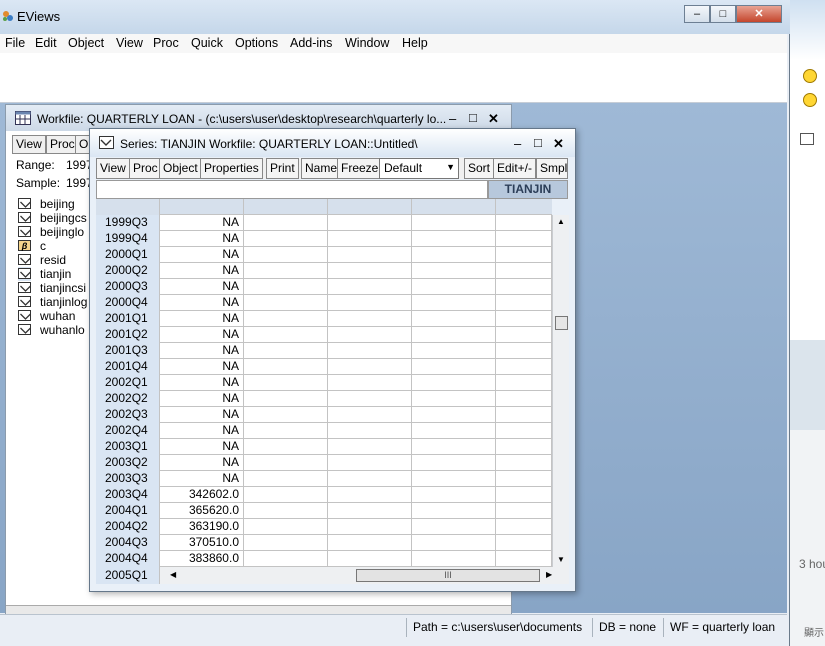  Describe the element at coordinates (51, 232) in the screenshot. I see `workfile-object-item: beijinglo` at that location.